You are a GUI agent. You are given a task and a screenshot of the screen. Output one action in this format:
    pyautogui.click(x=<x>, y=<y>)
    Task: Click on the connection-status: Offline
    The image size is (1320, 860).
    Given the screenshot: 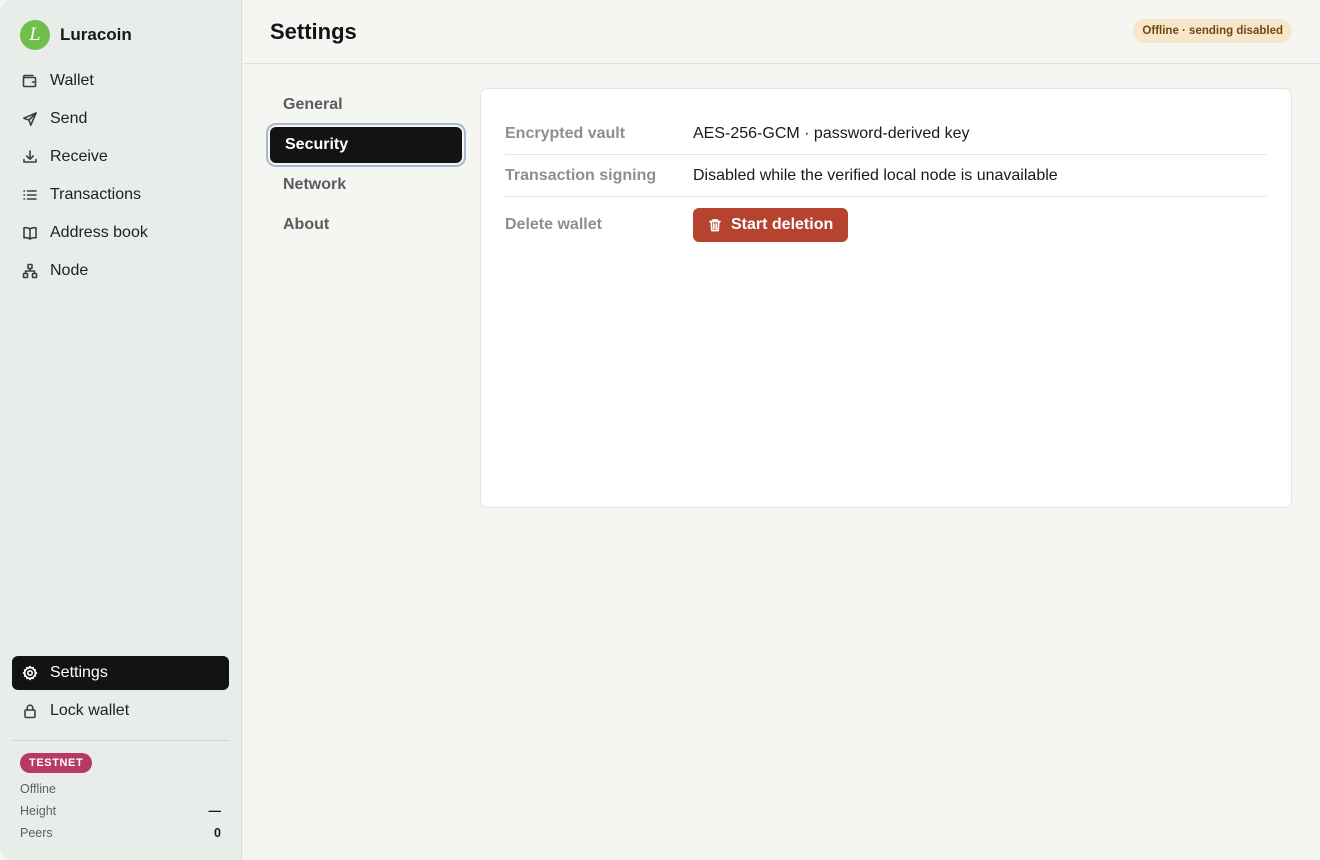 What is the action you would take?
    pyautogui.click(x=38, y=789)
    